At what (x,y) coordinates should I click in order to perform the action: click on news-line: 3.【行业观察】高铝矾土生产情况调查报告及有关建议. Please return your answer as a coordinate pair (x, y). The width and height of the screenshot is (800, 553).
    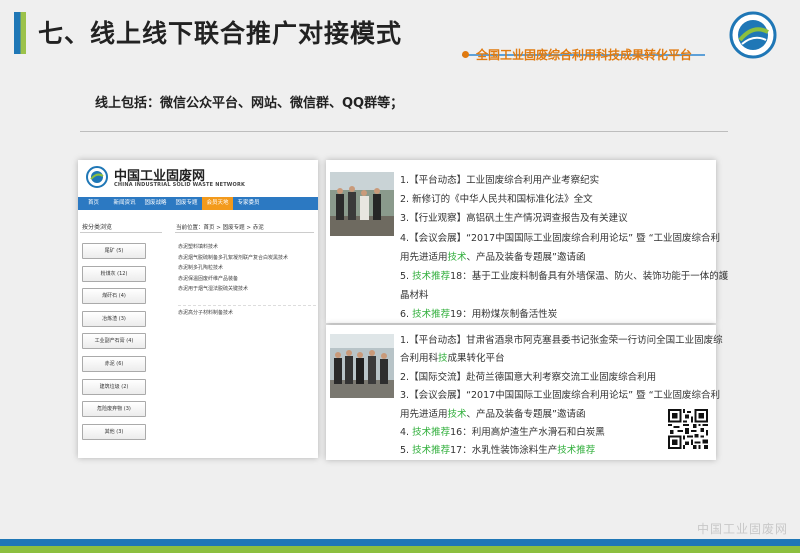
    Looking at the image, I should click on (556, 218).